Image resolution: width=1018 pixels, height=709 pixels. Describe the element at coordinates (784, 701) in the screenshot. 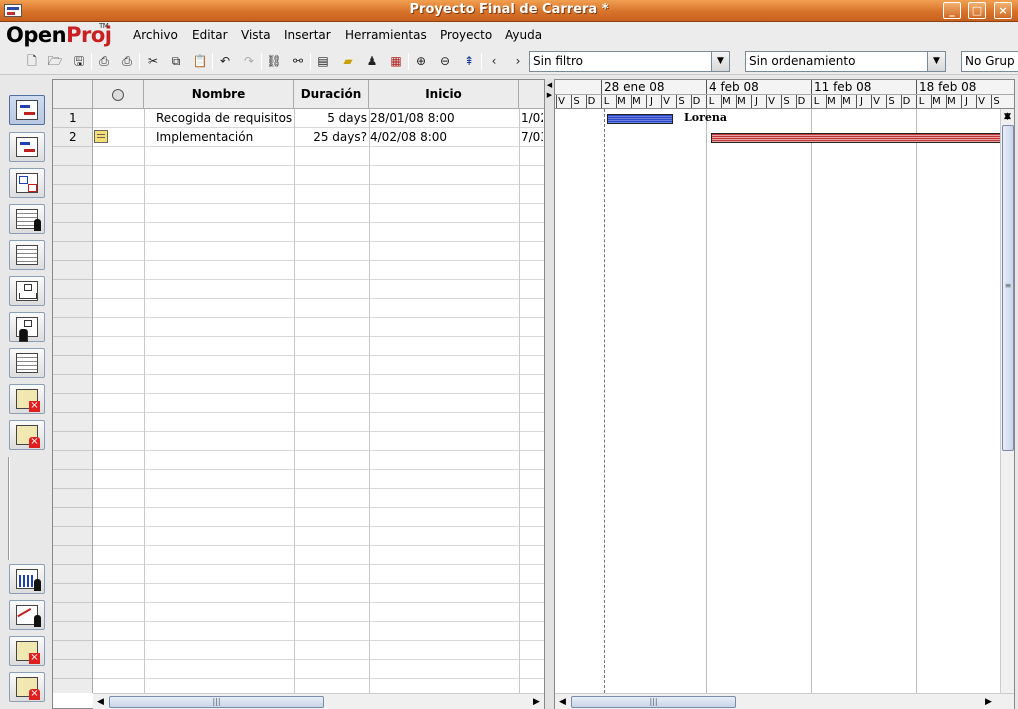

I see `gantt-horizontal-scrollbar: ◀ ||| ▶` at that location.